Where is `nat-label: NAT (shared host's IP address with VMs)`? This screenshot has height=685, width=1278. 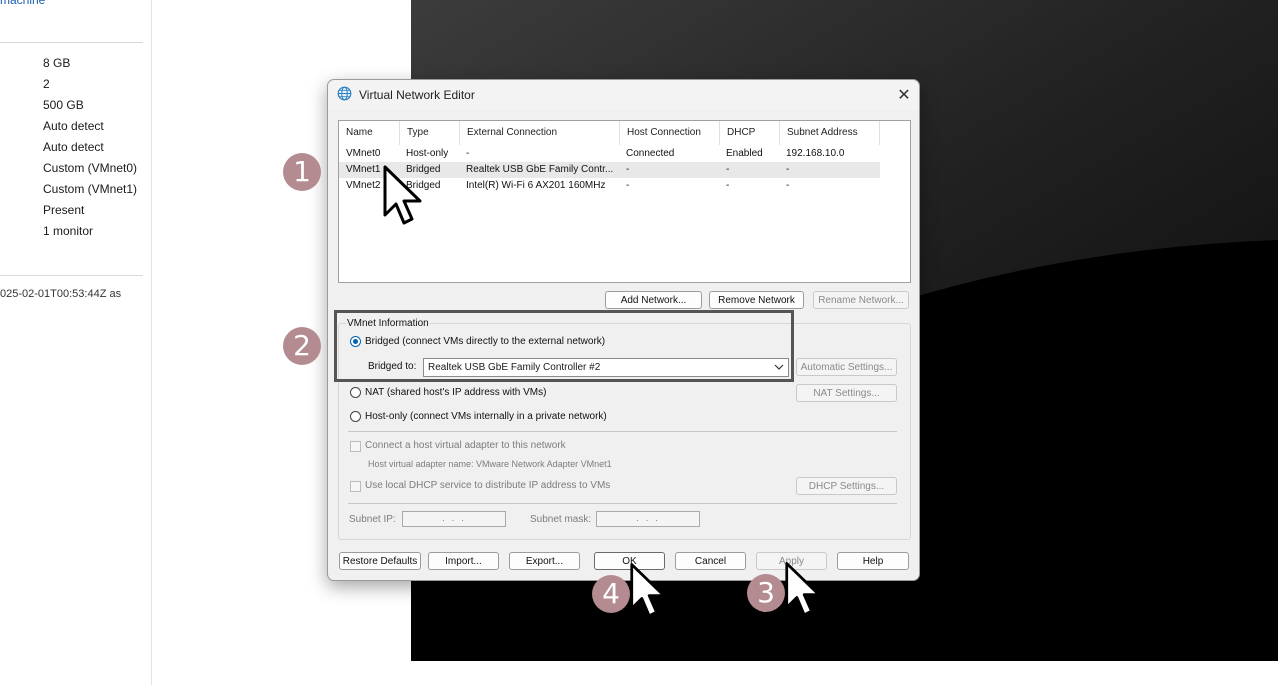
nat-label: NAT (shared host's IP address with VMs) is located at coordinates (456, 392).